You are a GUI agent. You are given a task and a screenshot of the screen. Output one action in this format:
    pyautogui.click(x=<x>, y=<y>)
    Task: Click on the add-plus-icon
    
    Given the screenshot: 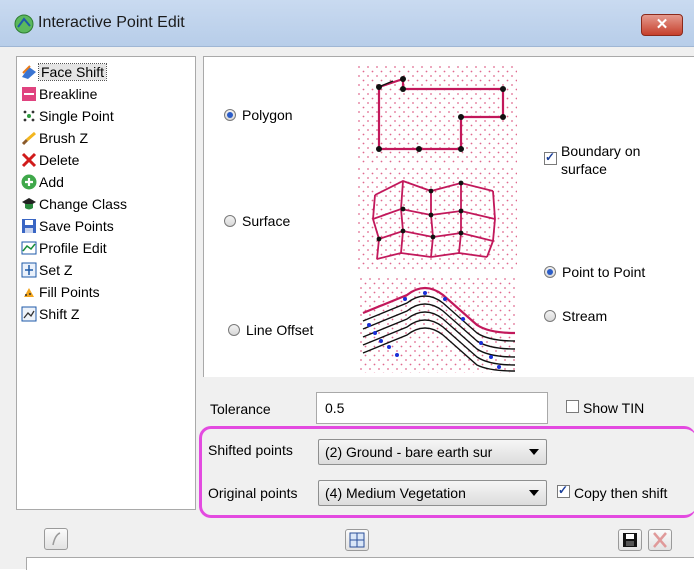 What is the action you would take?
    pyautogui.click(x=29, y=182)
    